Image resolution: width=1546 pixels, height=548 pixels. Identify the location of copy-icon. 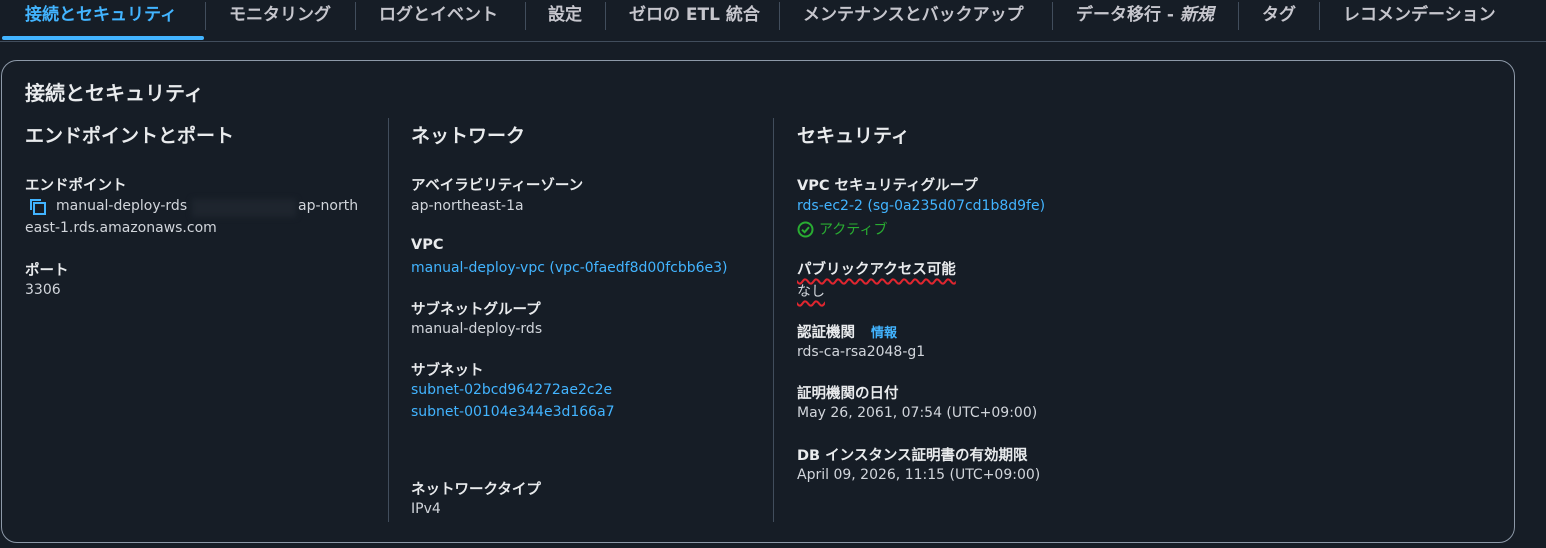
(38, 207).